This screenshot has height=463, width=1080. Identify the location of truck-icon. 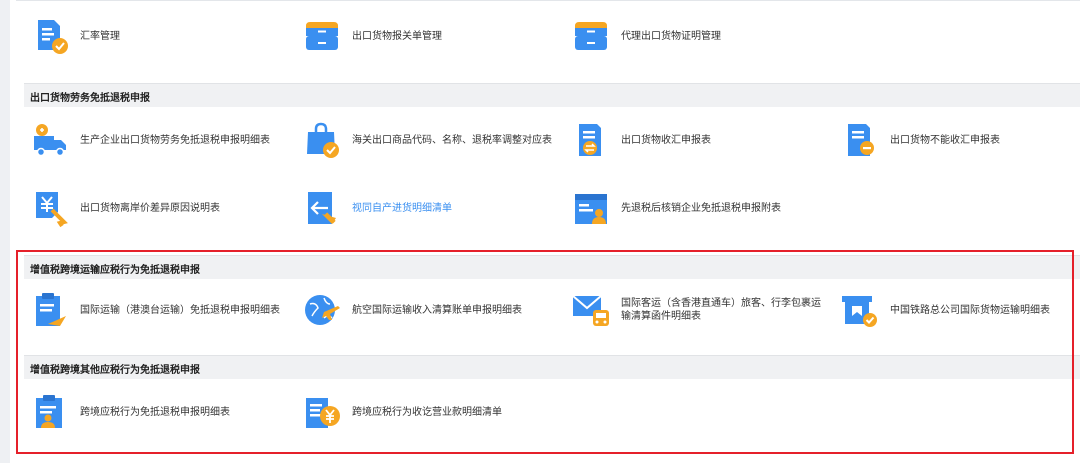
(50, 140).